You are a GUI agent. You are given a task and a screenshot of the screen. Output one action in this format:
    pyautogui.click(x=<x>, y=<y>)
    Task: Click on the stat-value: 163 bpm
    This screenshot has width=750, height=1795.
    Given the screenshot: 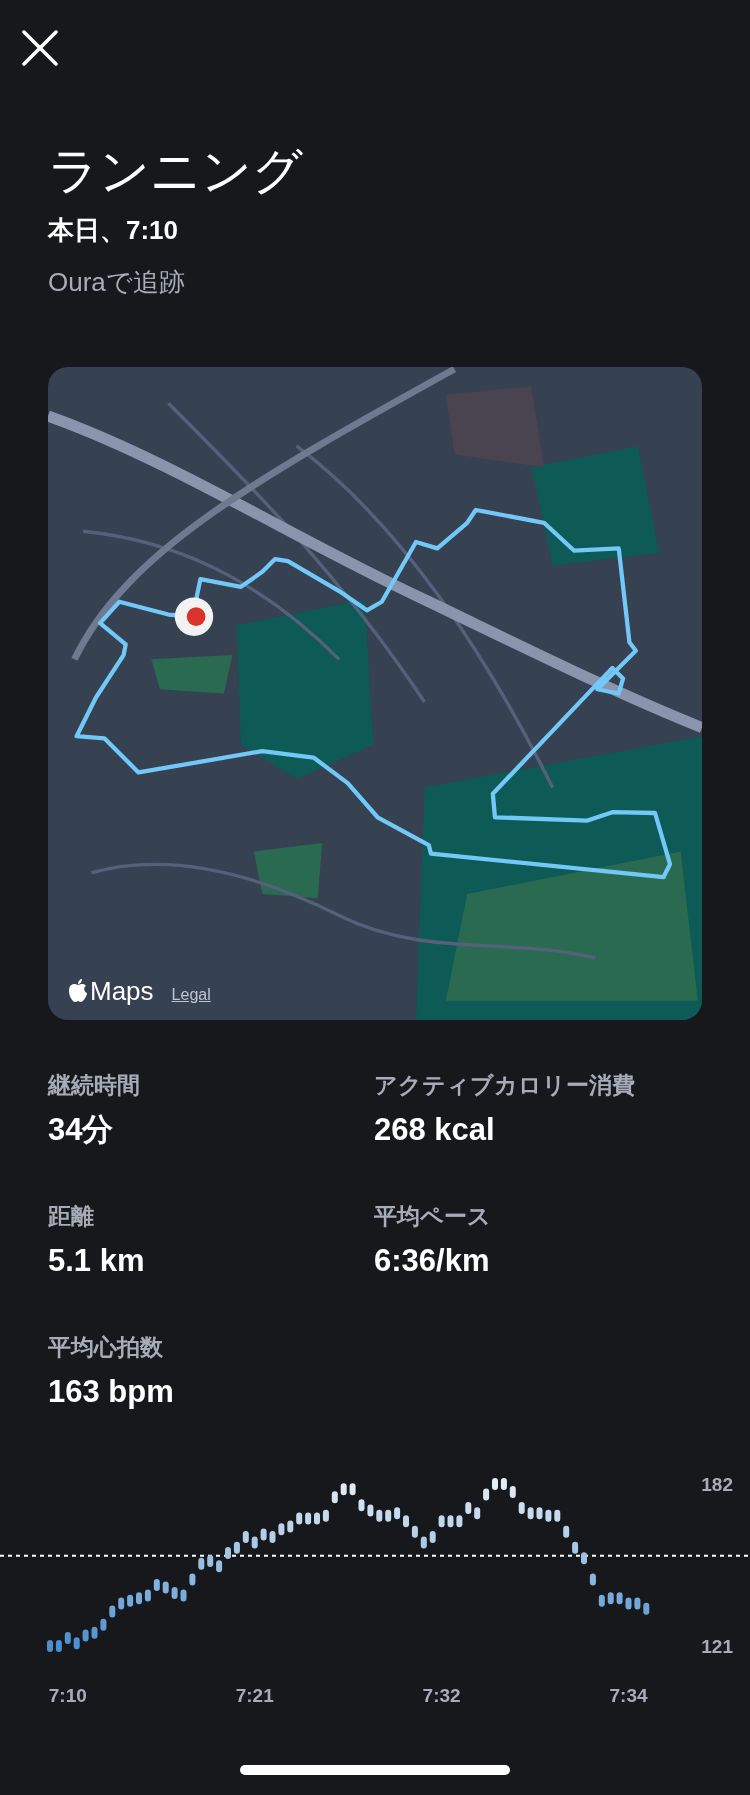 What is the action you would take?
    pyautogui.click(x=111, y=1392)
    